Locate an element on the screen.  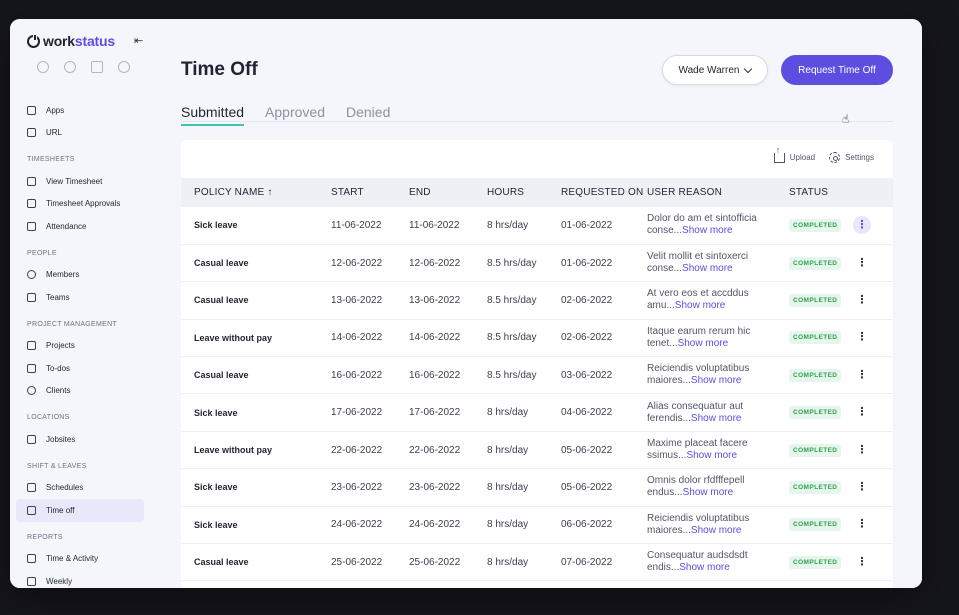
column-header-requested-on: REQUESTED ON is located at coordinates (604, 192).